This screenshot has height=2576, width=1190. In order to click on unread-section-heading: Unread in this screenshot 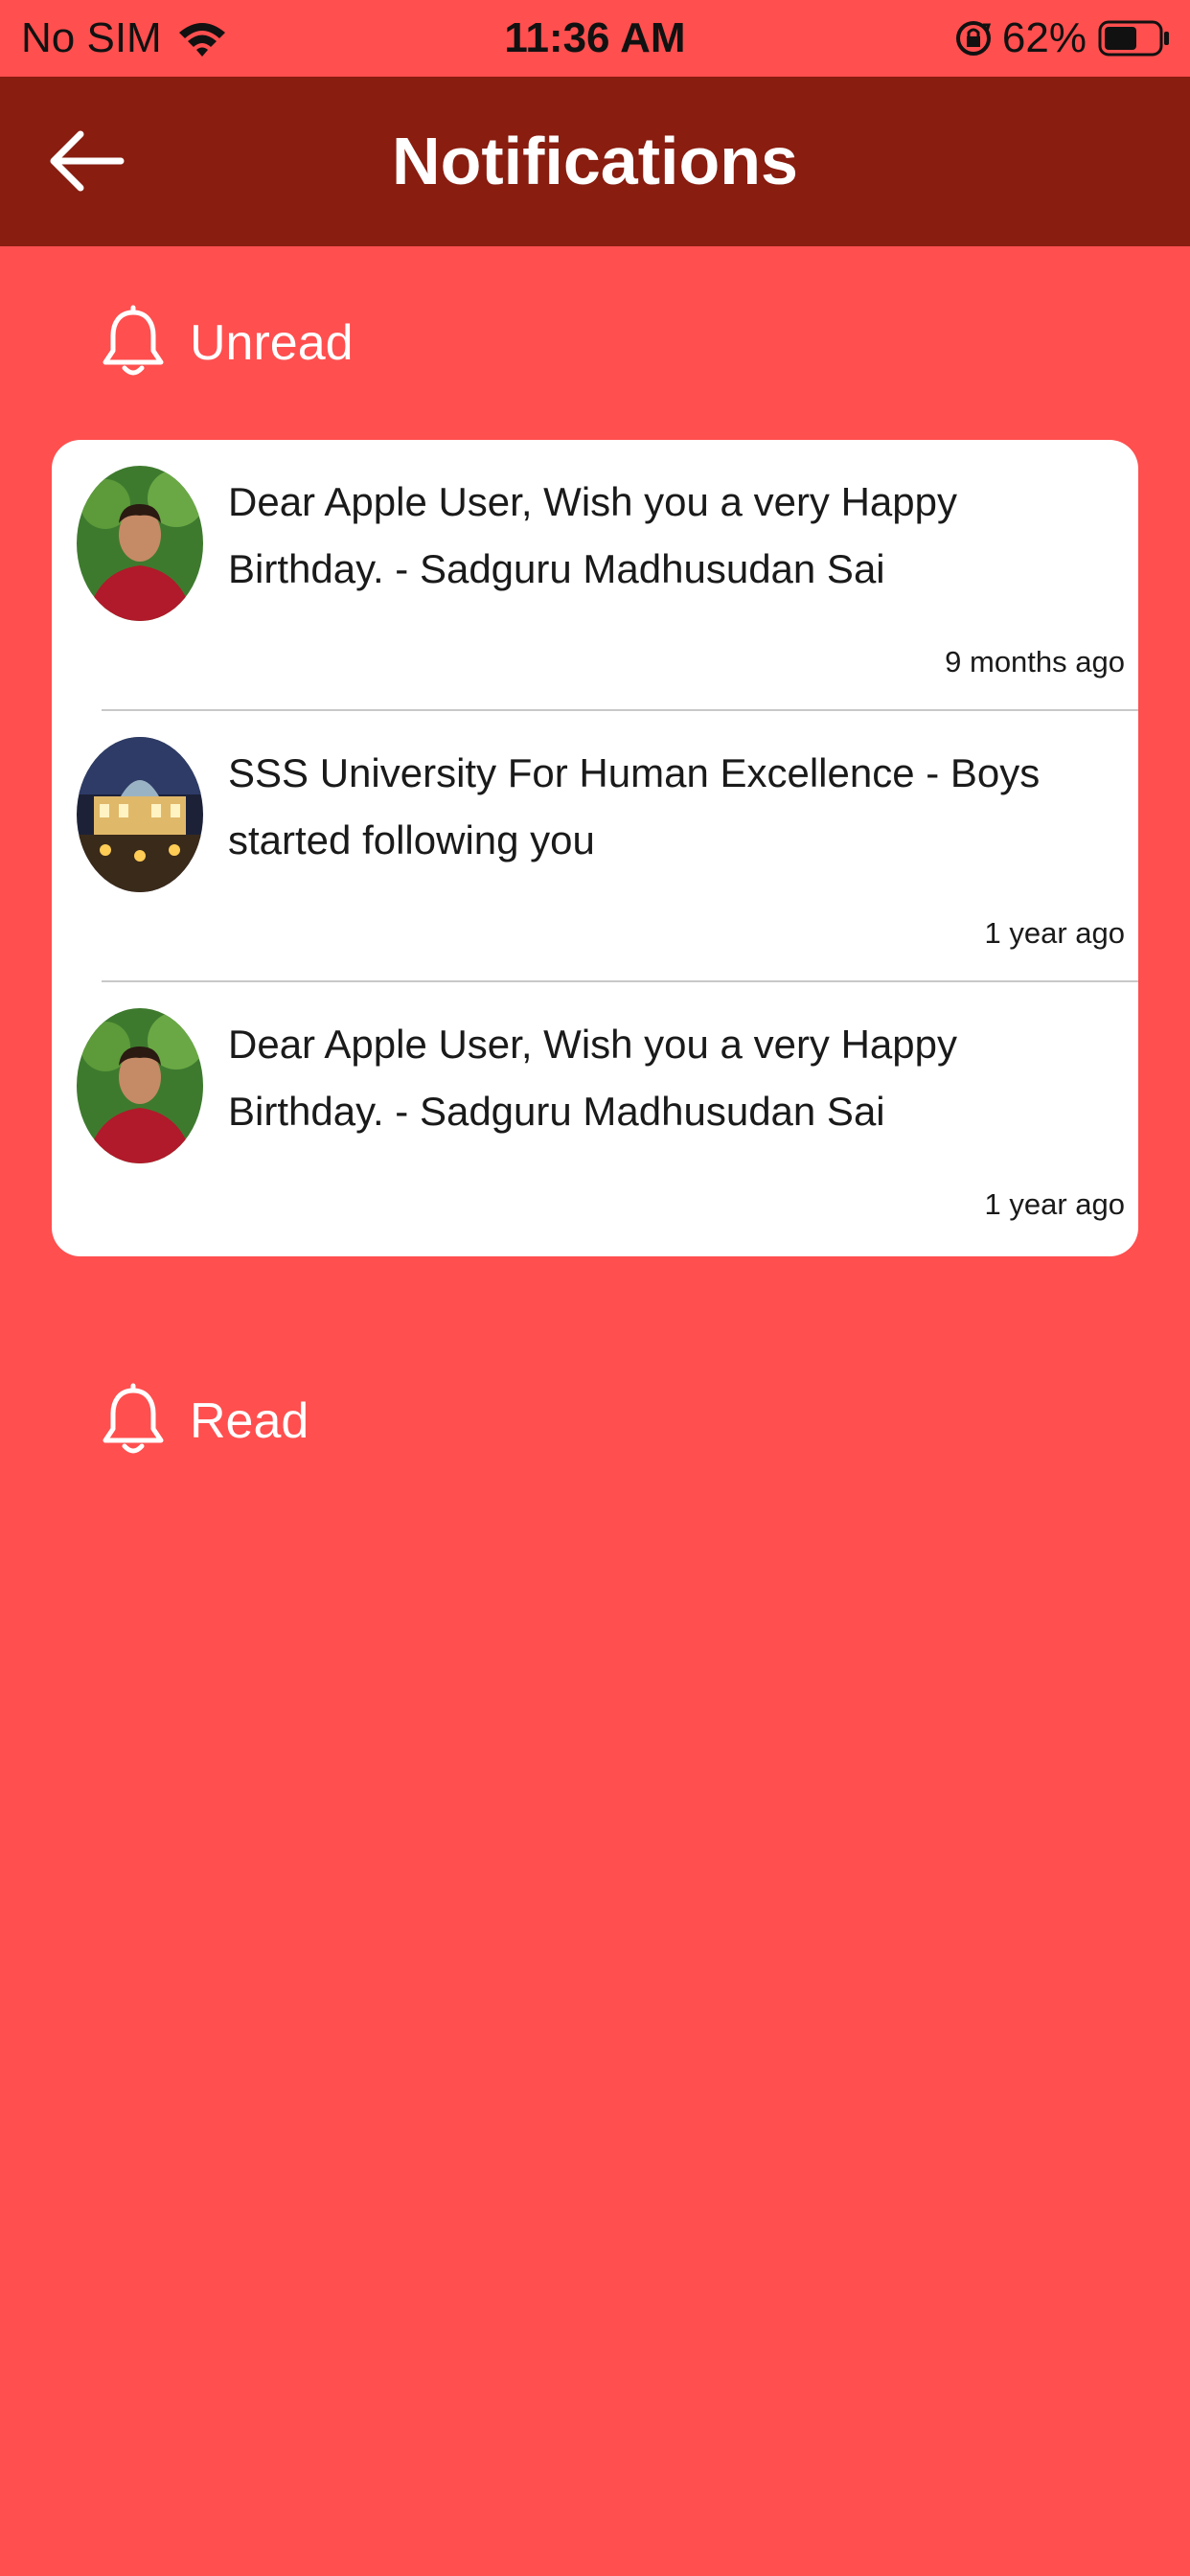, I will do `click(227, 343)`.